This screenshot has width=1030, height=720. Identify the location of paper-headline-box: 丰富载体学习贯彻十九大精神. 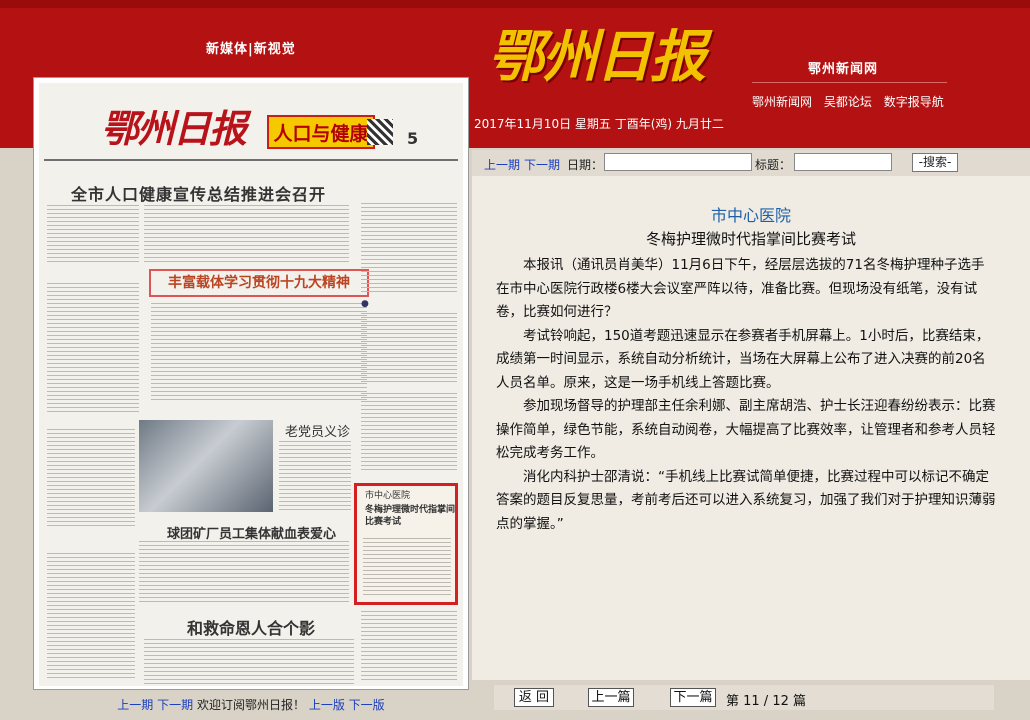
(259, 283).